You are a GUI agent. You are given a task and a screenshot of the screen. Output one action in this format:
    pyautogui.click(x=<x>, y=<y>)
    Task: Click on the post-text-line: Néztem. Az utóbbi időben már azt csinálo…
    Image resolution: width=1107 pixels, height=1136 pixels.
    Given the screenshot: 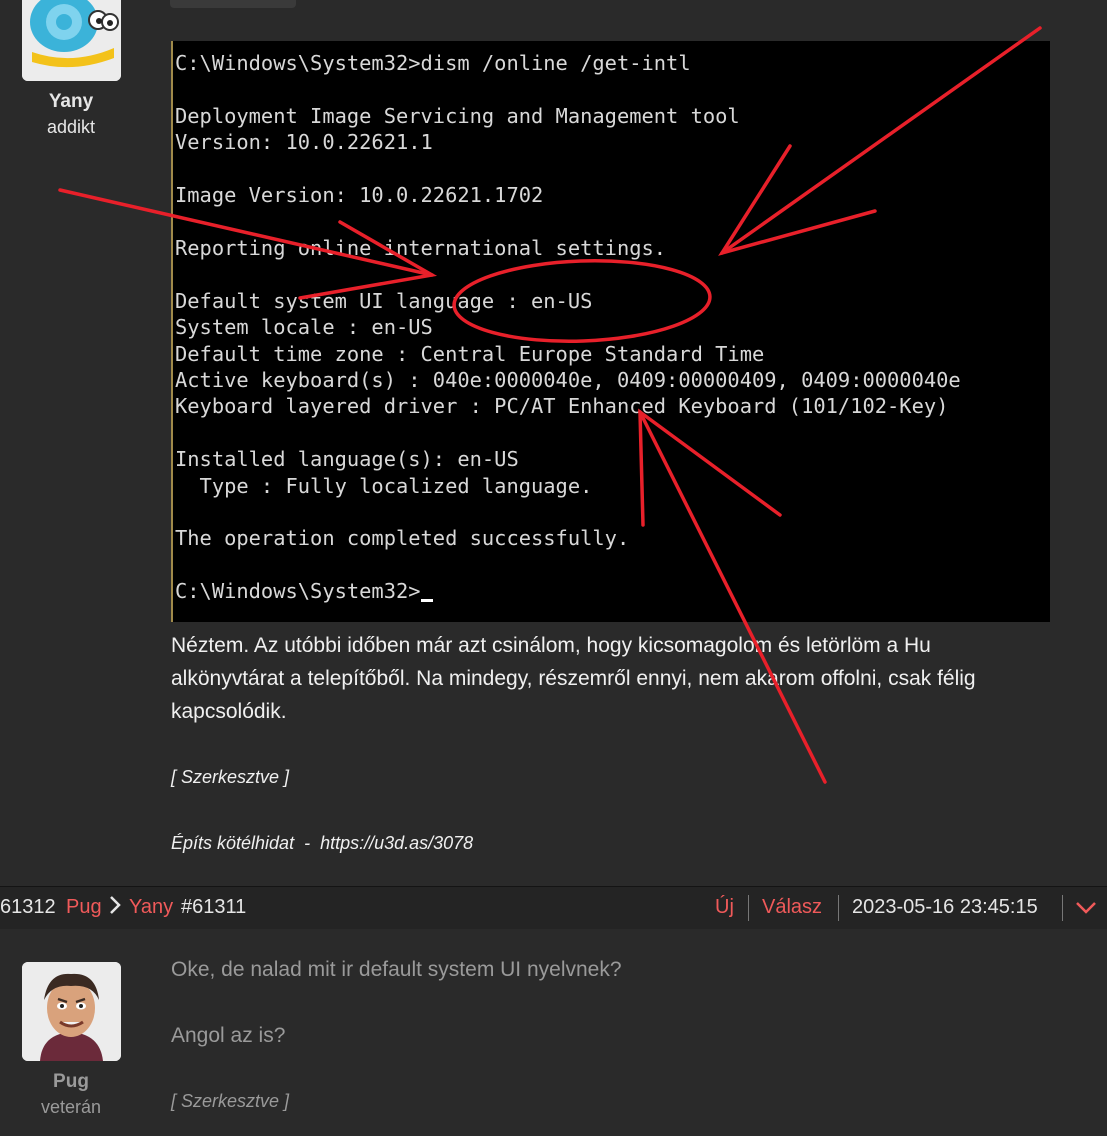 What is the action you would take?
    pyautogui.click(x=551, y=645)
    